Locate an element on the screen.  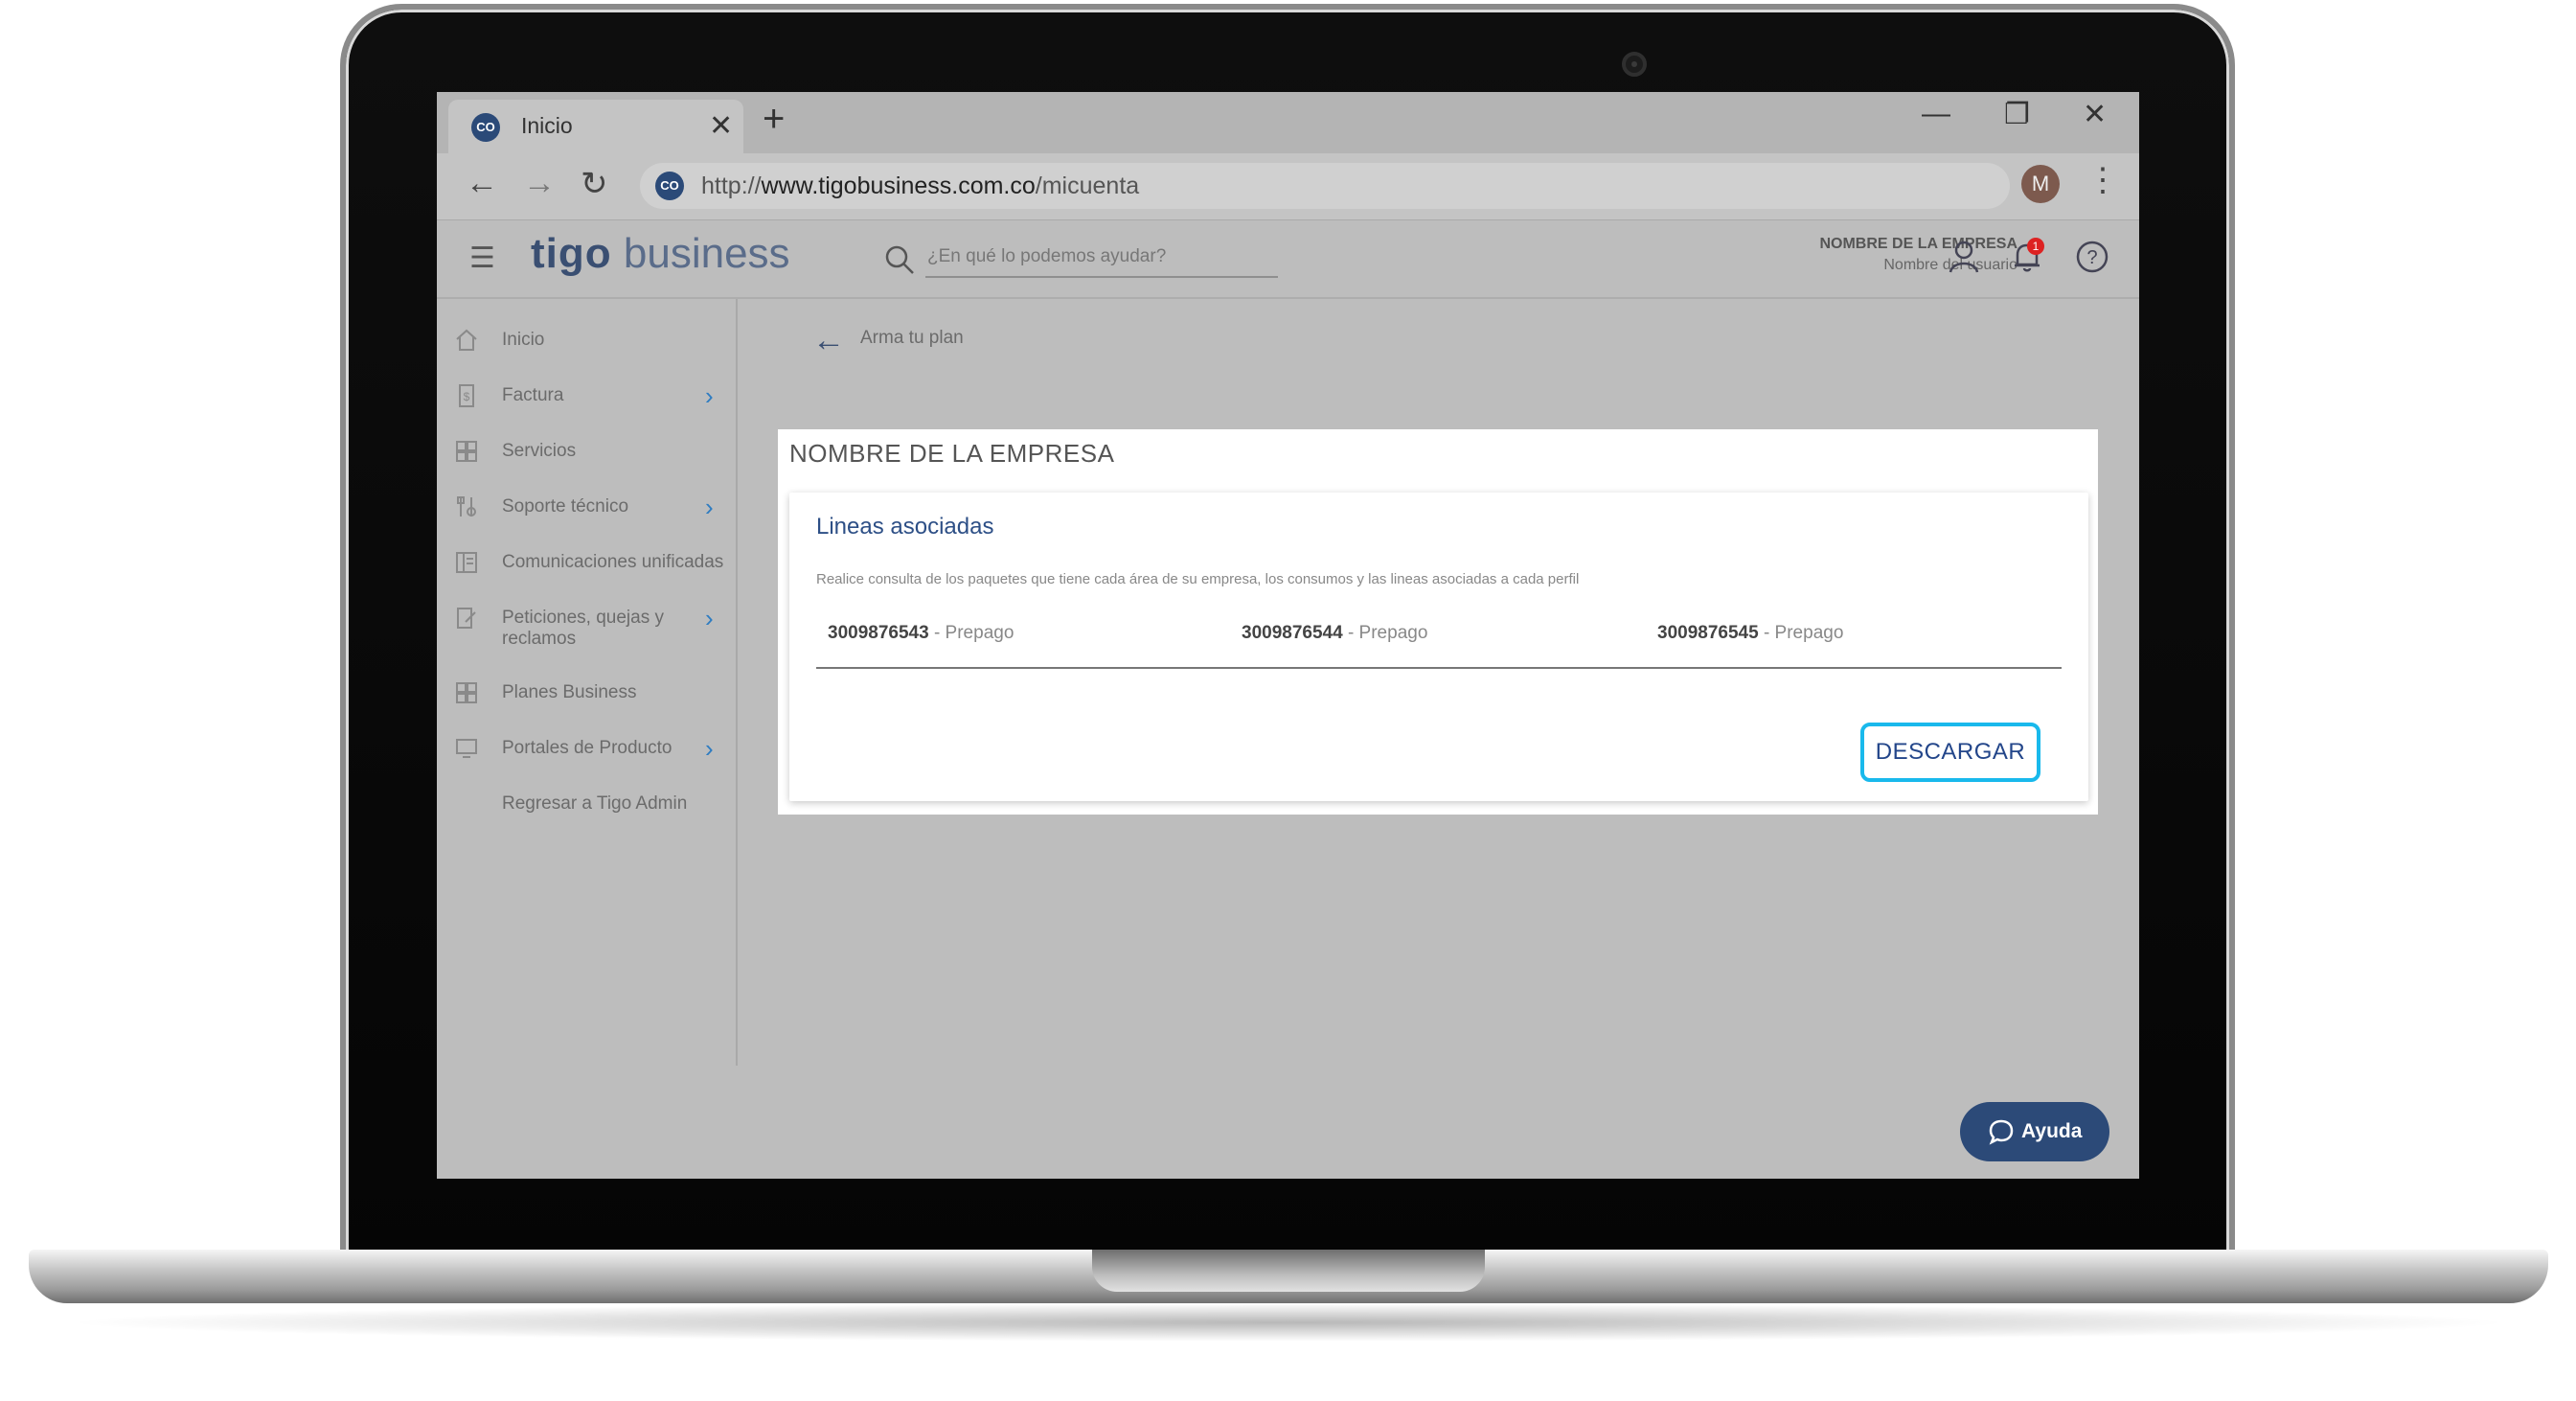
tab-close-icon: ✕ is located at coordinates (721, 126).